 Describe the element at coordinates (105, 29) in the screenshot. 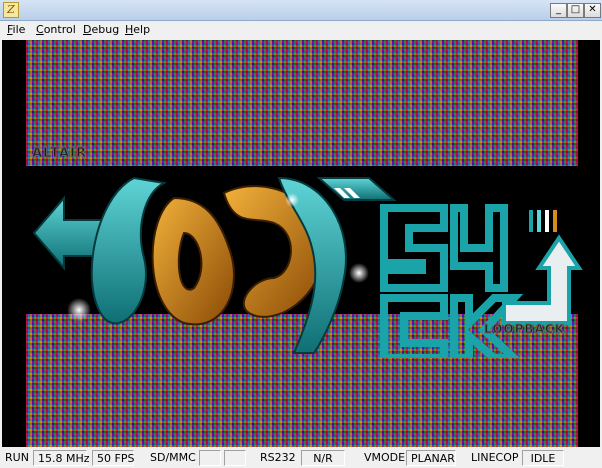

I see `menu-debug-label: ebug` at that location.